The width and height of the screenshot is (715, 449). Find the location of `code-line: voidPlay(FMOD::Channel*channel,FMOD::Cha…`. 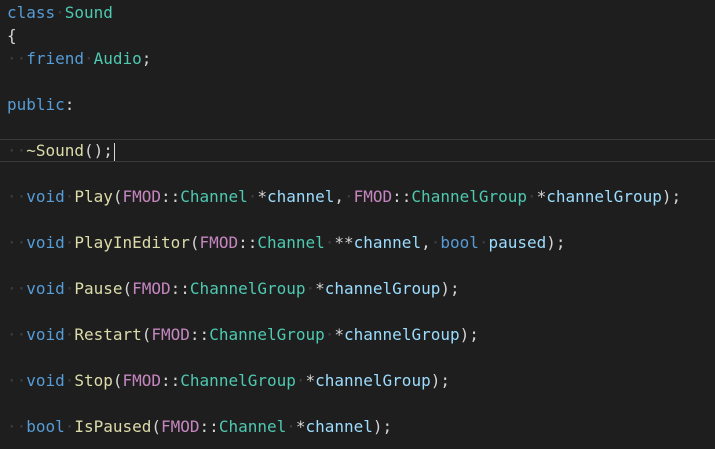

code-line: voidPlay(FMOD::Channel*channel,FMOD::Cha… is located at coordinates (357, 196).